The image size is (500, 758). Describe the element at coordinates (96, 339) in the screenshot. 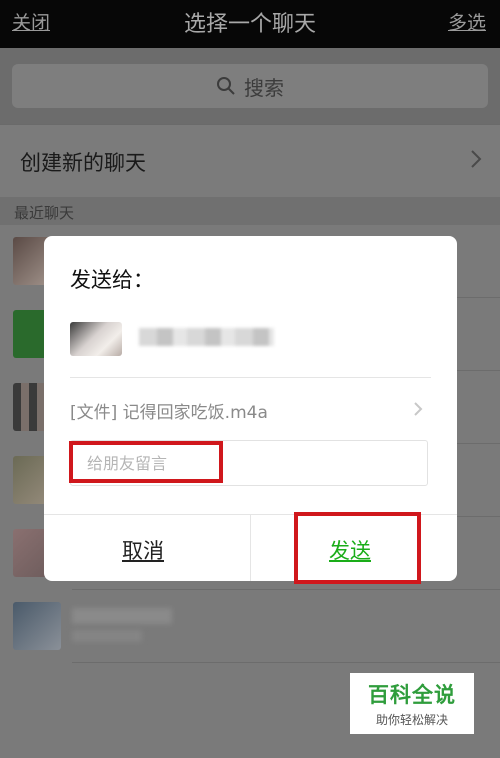

I see `recipient-avatar` at that location.